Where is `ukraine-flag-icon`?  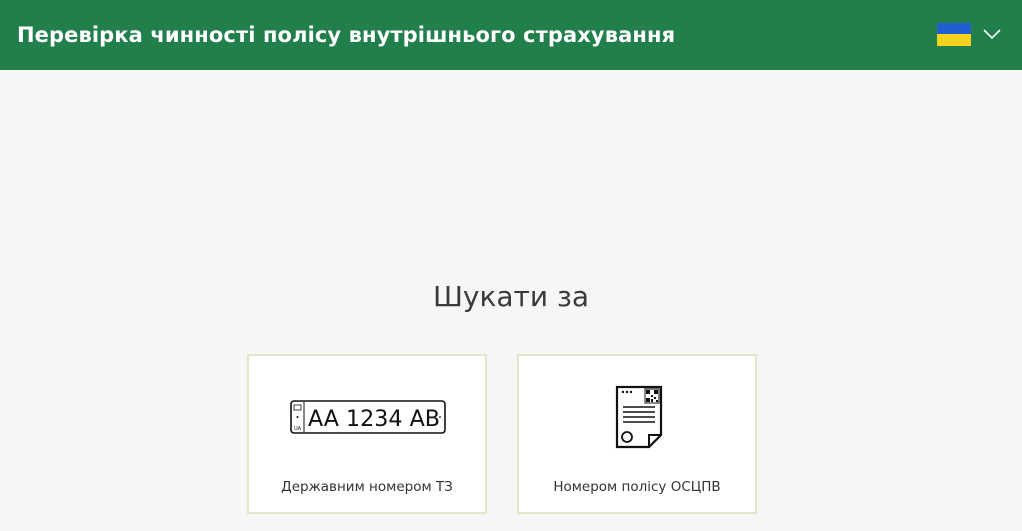
ukraine-flag-icon is located at coordinates (954, 34).